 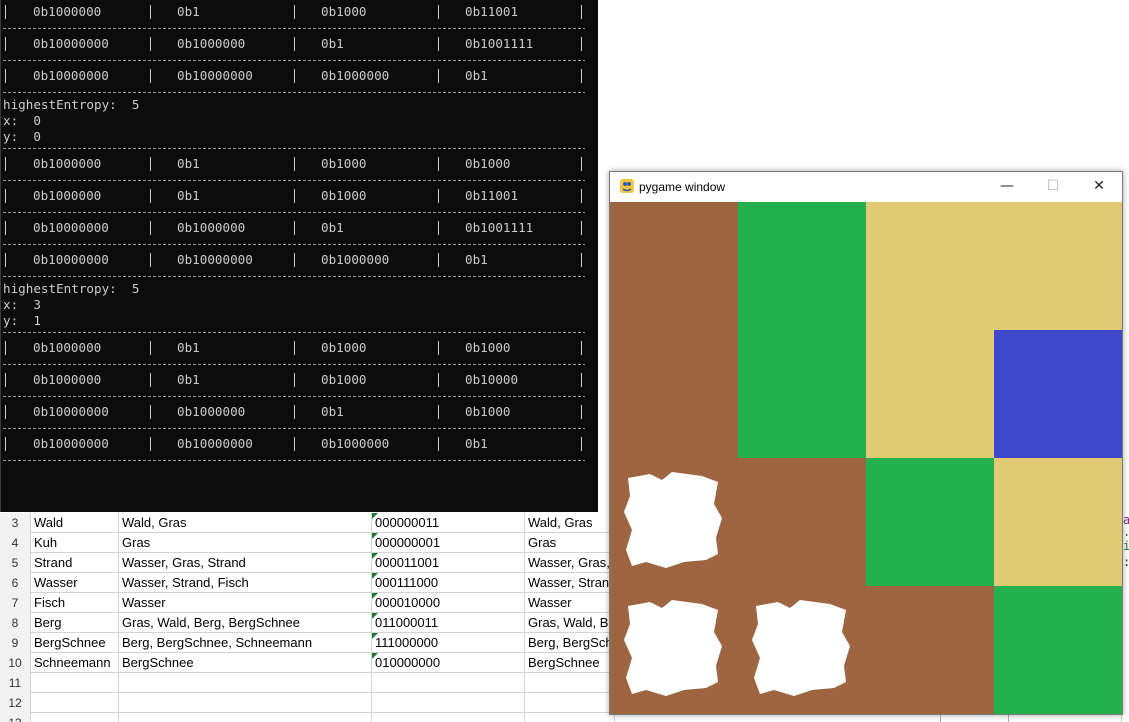 What do you see at coordinates (499, 43) in the screenshot?
I see `console-cell: 0b1001111` at bounding box center [499, 43].